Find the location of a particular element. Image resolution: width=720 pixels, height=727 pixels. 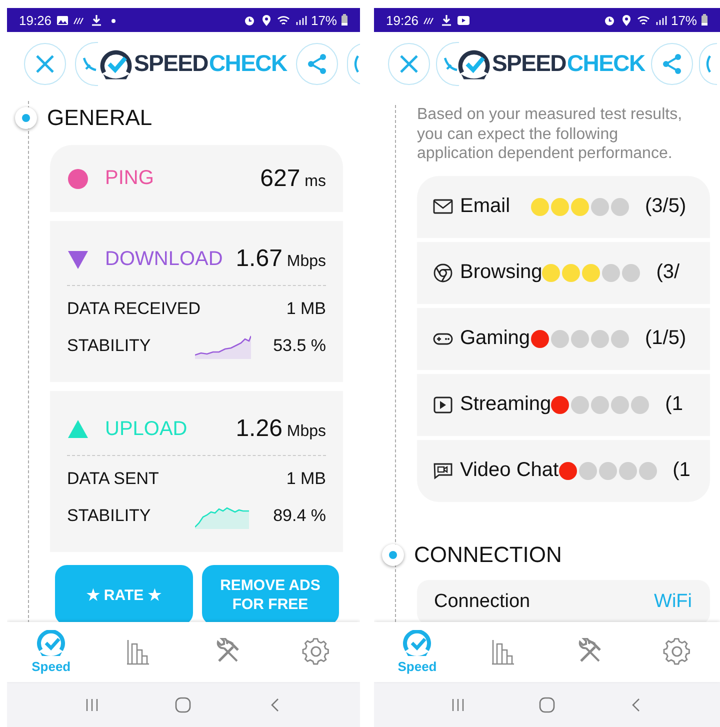

rate-button: ★ RATE ★ is located at coordinates (123, 593).